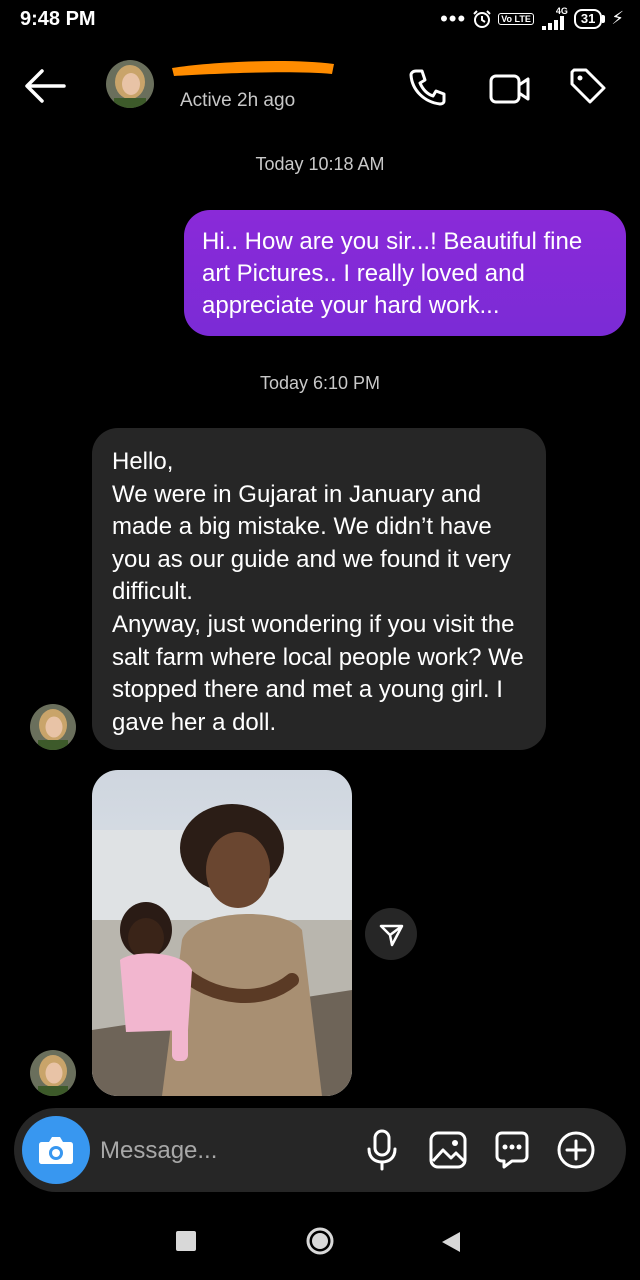 The image size is (640, 1280). I want to click on microphone-icon, so click(382, 1150).